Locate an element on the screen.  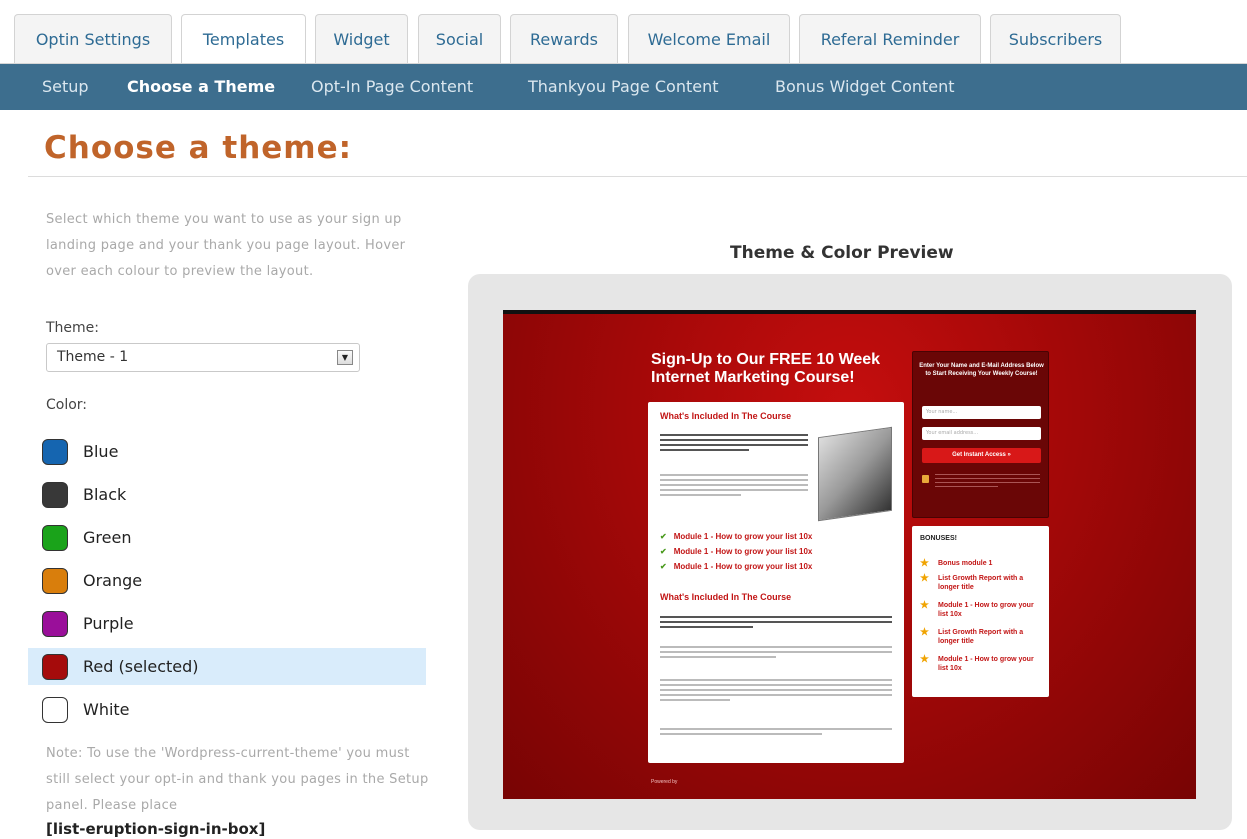
color-option-blue: Blue is located at coordinates (227, 451).